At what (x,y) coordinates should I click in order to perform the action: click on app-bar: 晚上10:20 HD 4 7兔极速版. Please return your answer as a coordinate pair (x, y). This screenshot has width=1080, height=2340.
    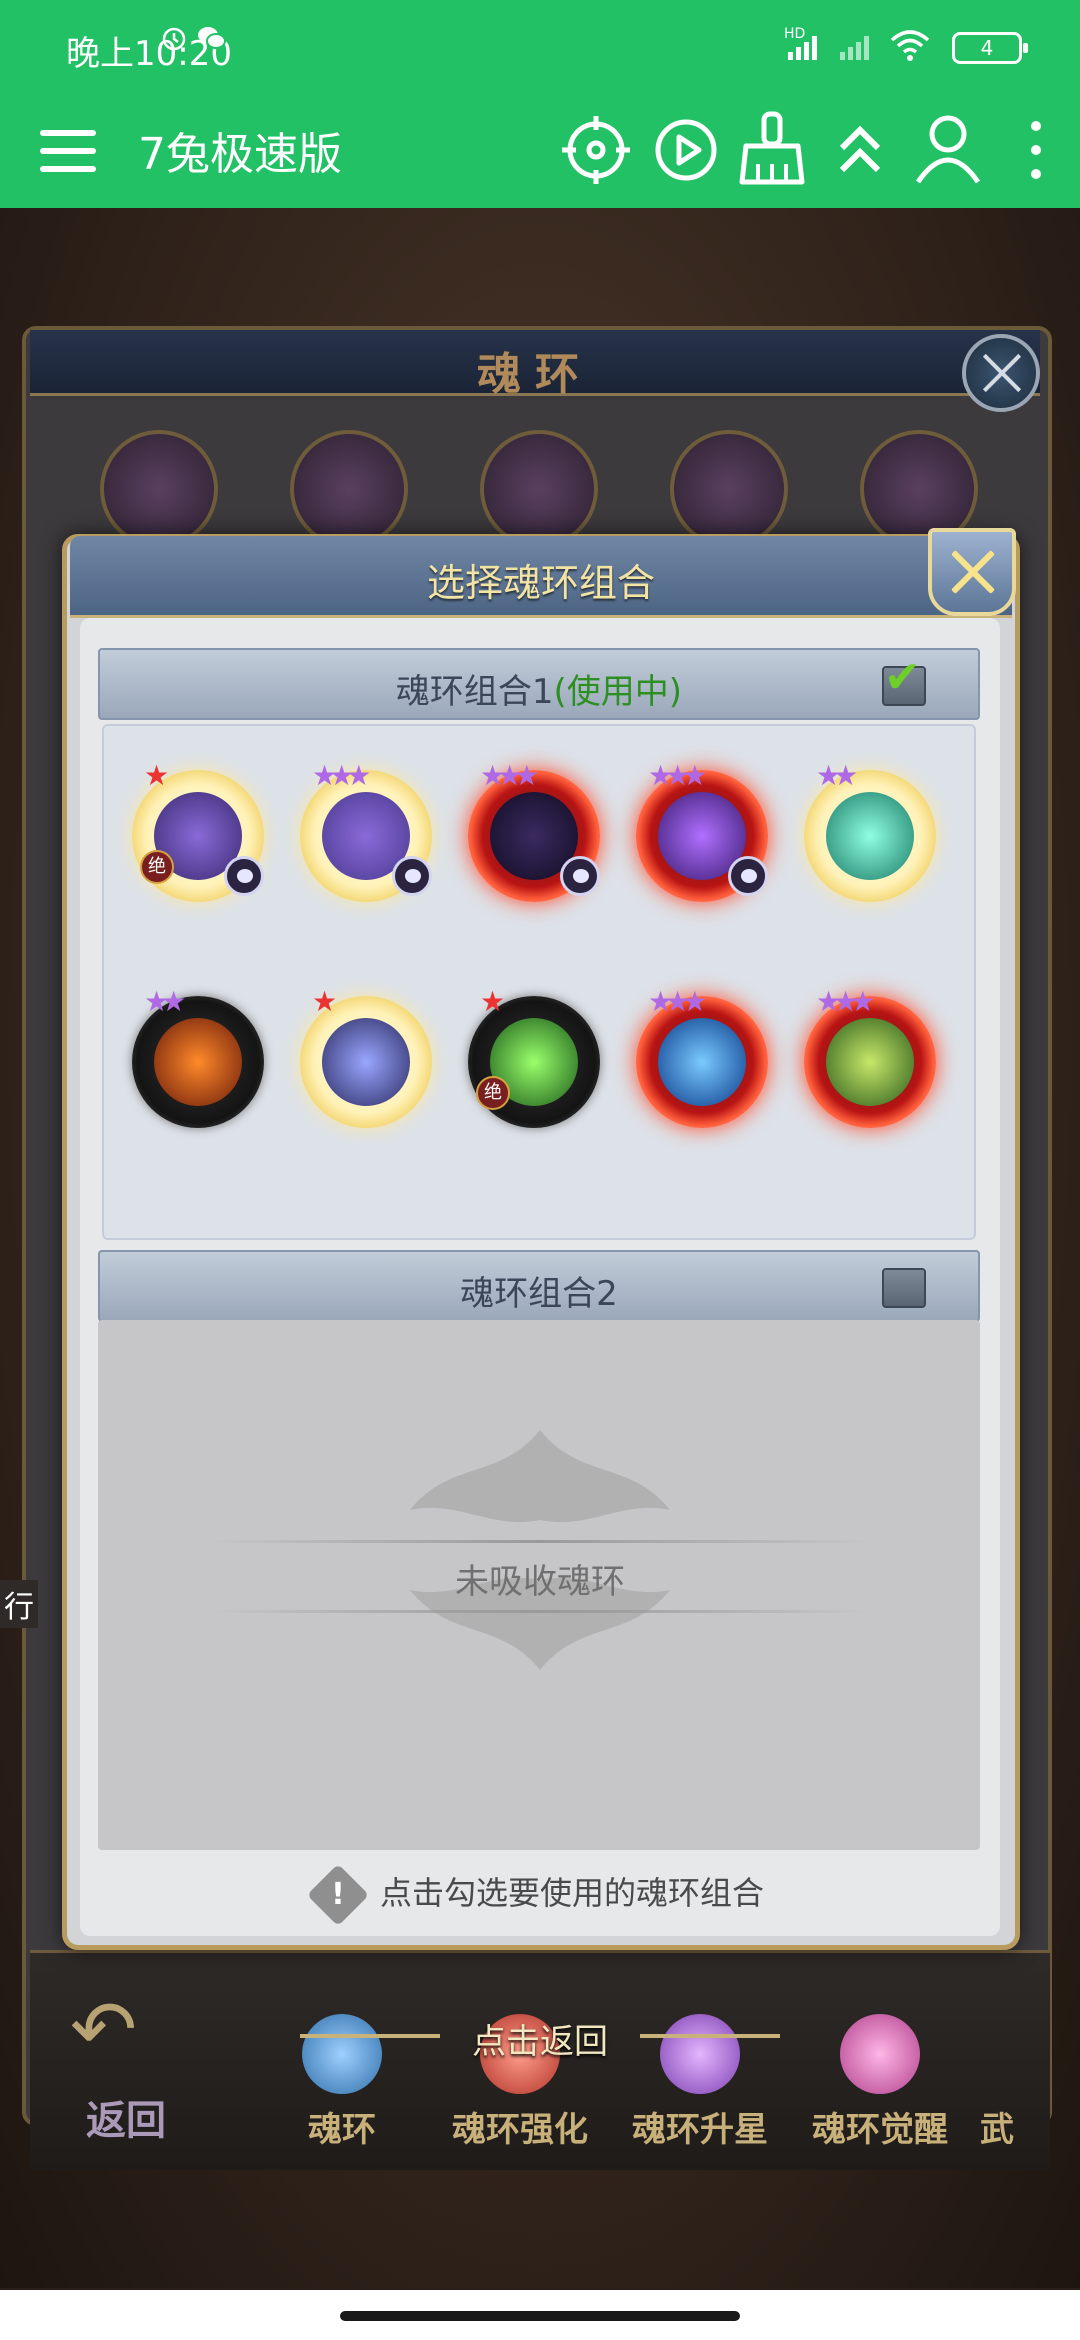
    Looking at the image, I should click on (540, 104).